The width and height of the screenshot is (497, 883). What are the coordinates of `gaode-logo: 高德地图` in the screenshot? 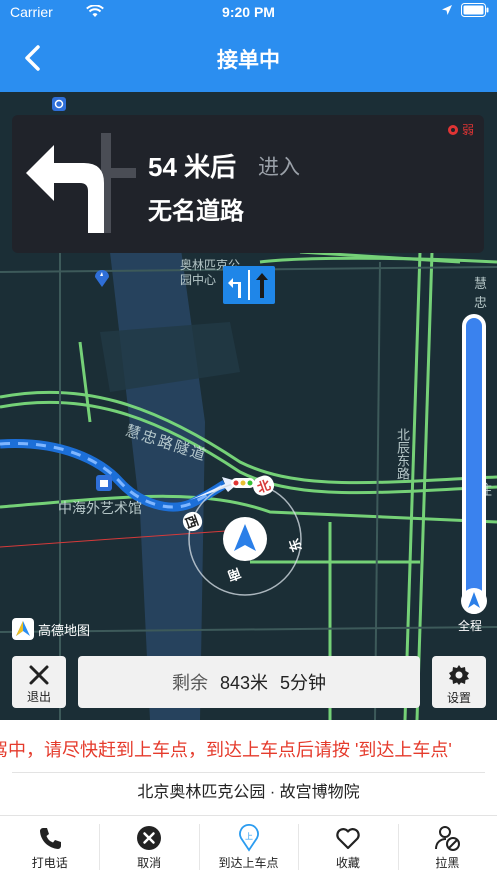 It's located at (51, 629).